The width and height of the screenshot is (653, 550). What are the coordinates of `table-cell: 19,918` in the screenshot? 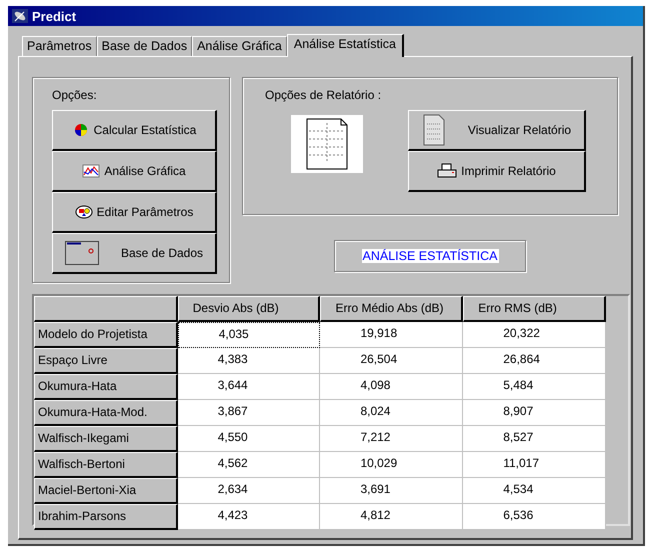 It's located at (392, 335).